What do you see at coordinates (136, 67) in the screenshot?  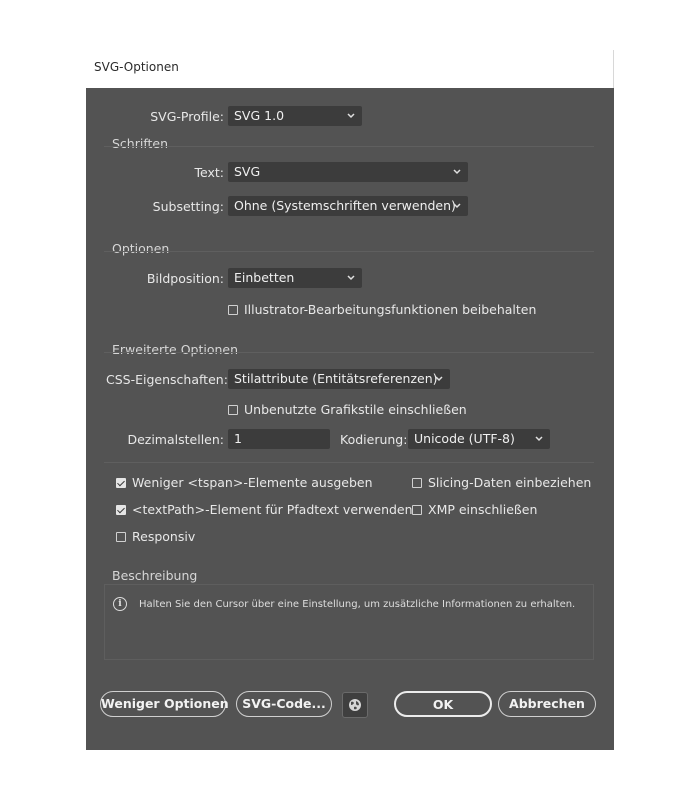 I see `window-title: SVG-Optionen` at bounding box center [136, 67].